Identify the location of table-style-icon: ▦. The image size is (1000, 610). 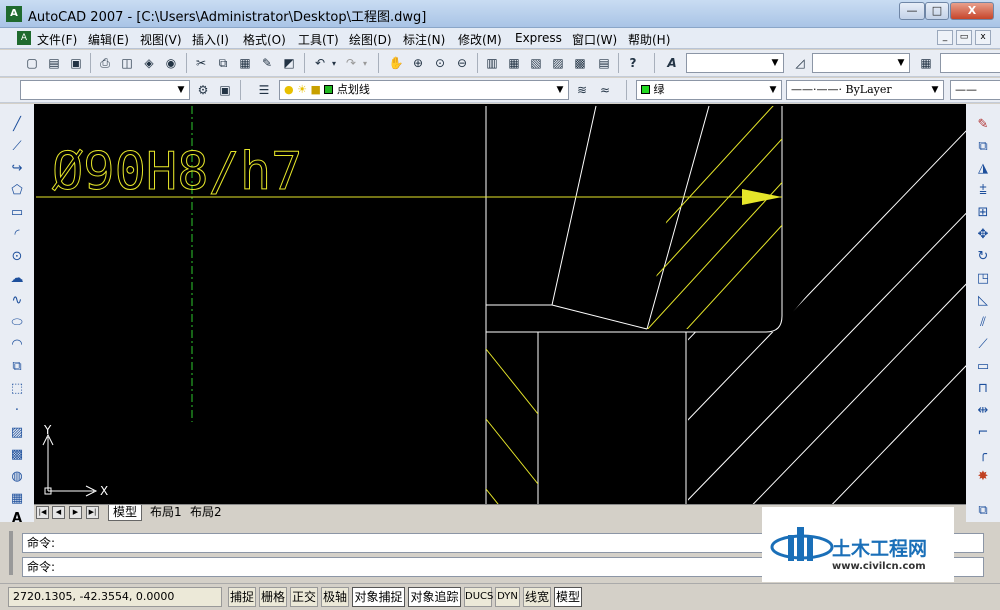
(926, 63).